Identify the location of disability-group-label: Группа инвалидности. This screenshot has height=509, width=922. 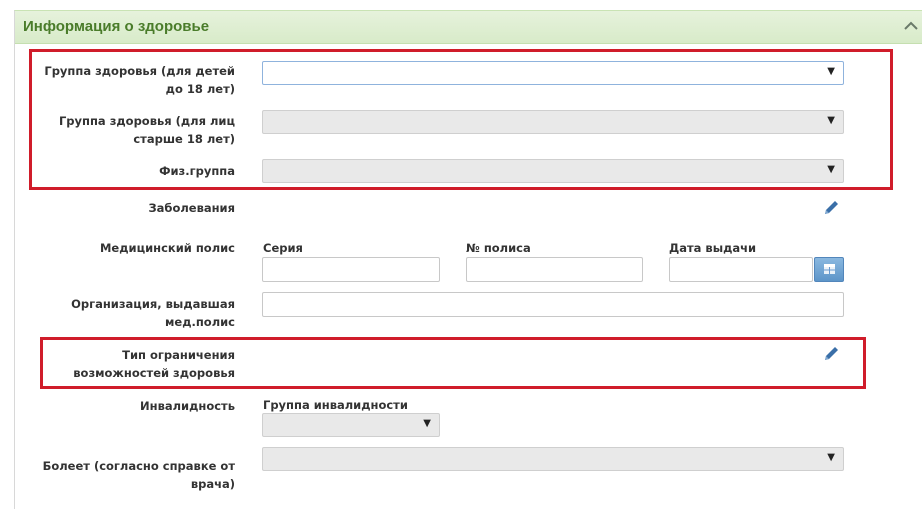
(335, 405).